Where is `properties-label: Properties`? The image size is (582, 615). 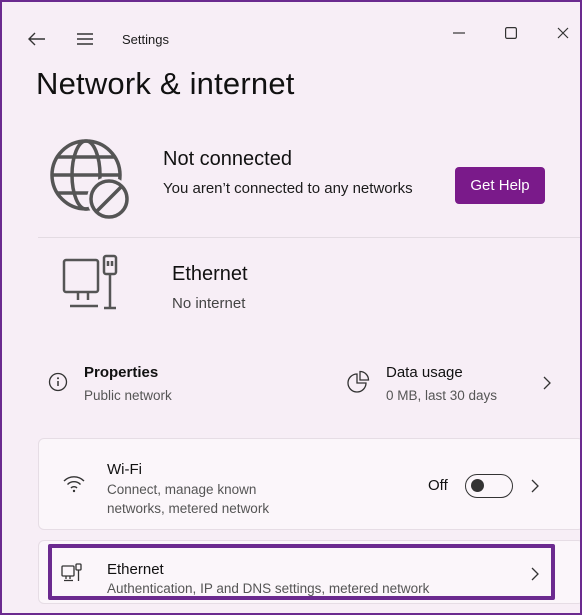
properties-label: Properties is located at coordinates (121, 372).